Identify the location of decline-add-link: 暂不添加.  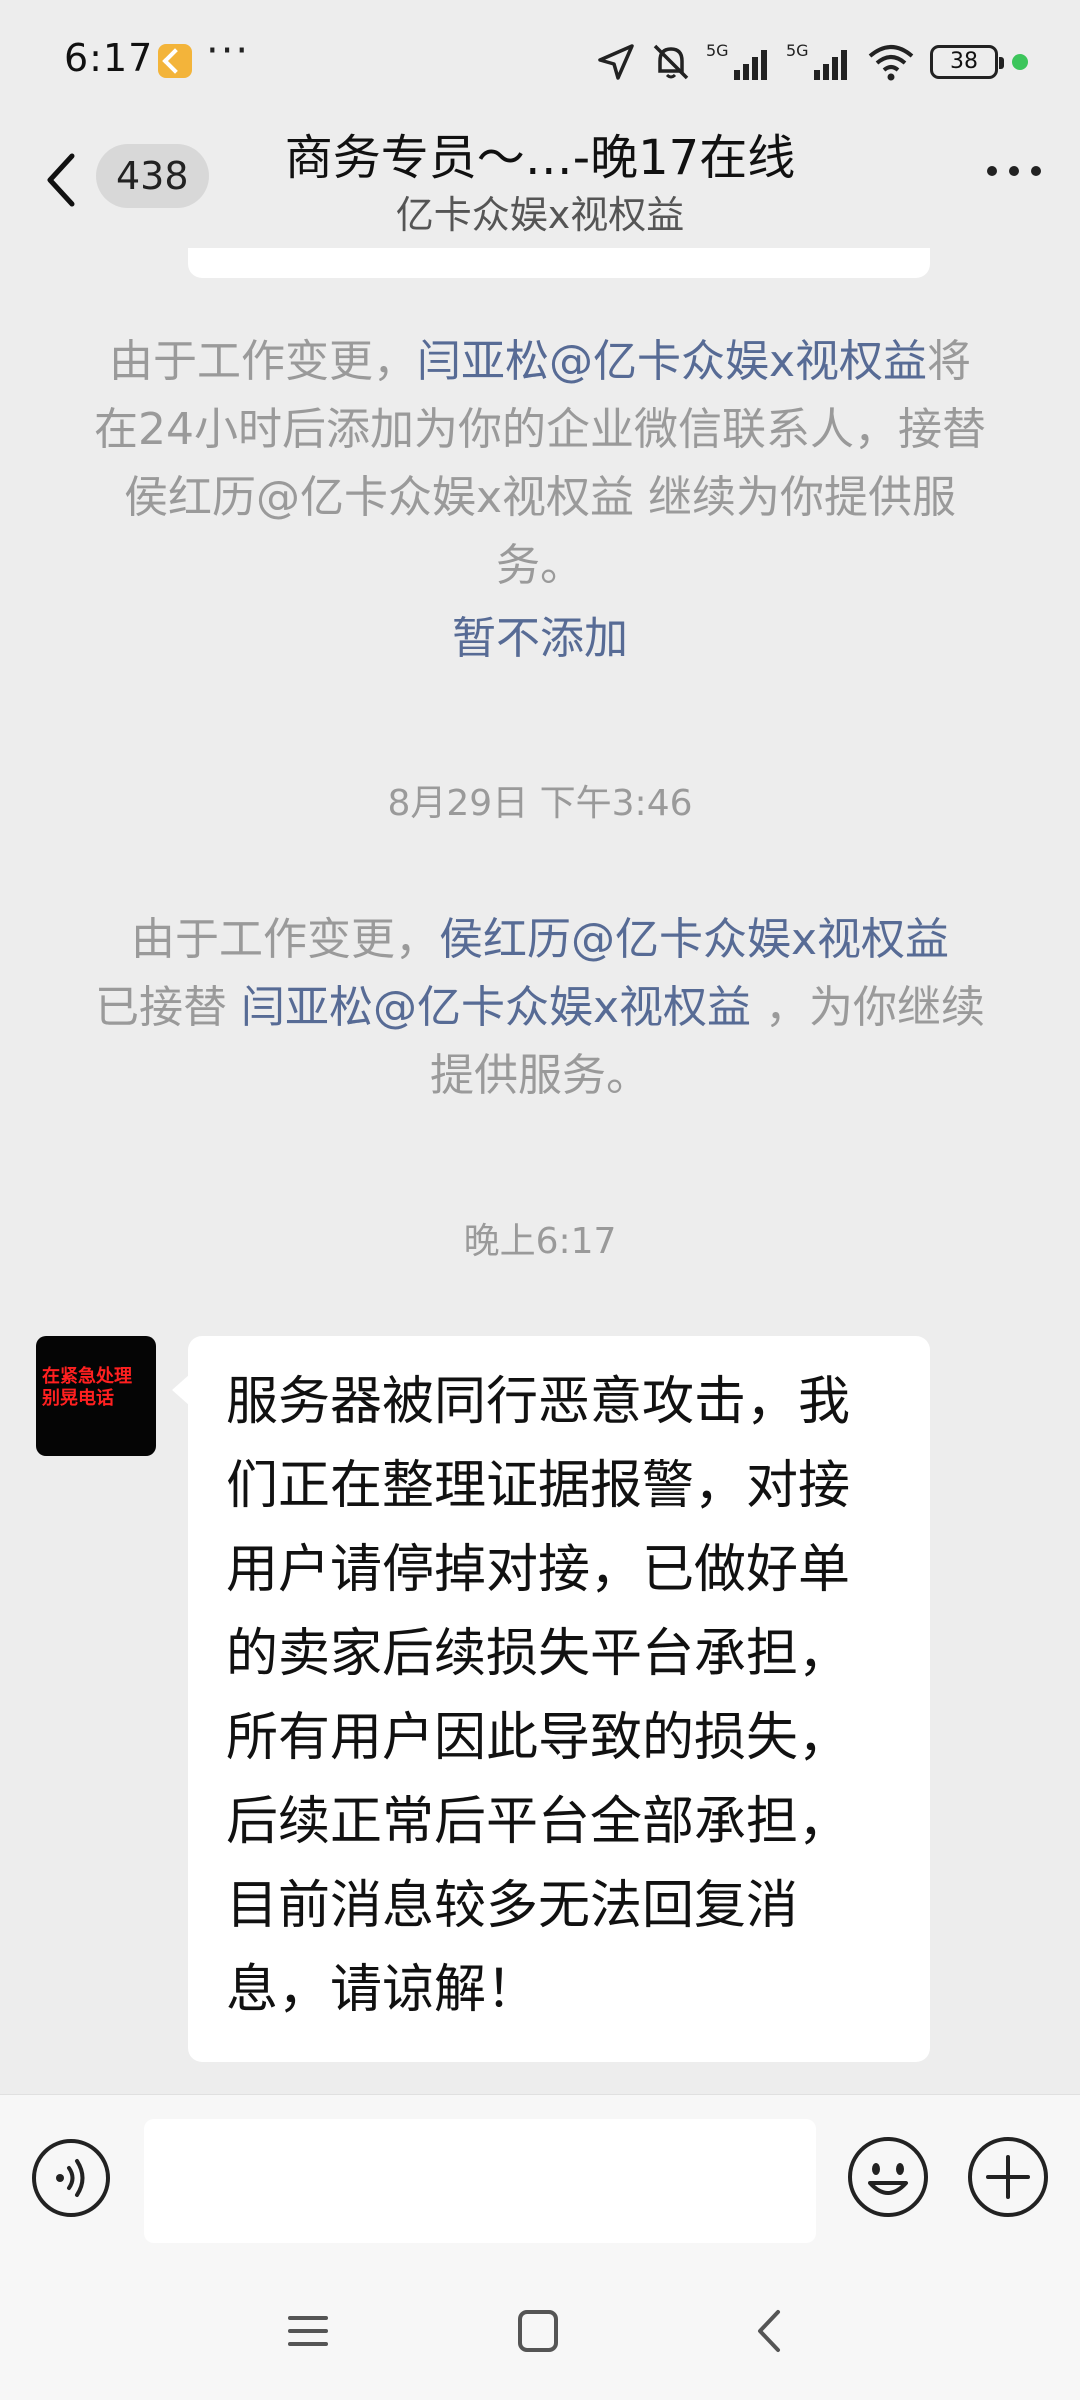
(540, 634).